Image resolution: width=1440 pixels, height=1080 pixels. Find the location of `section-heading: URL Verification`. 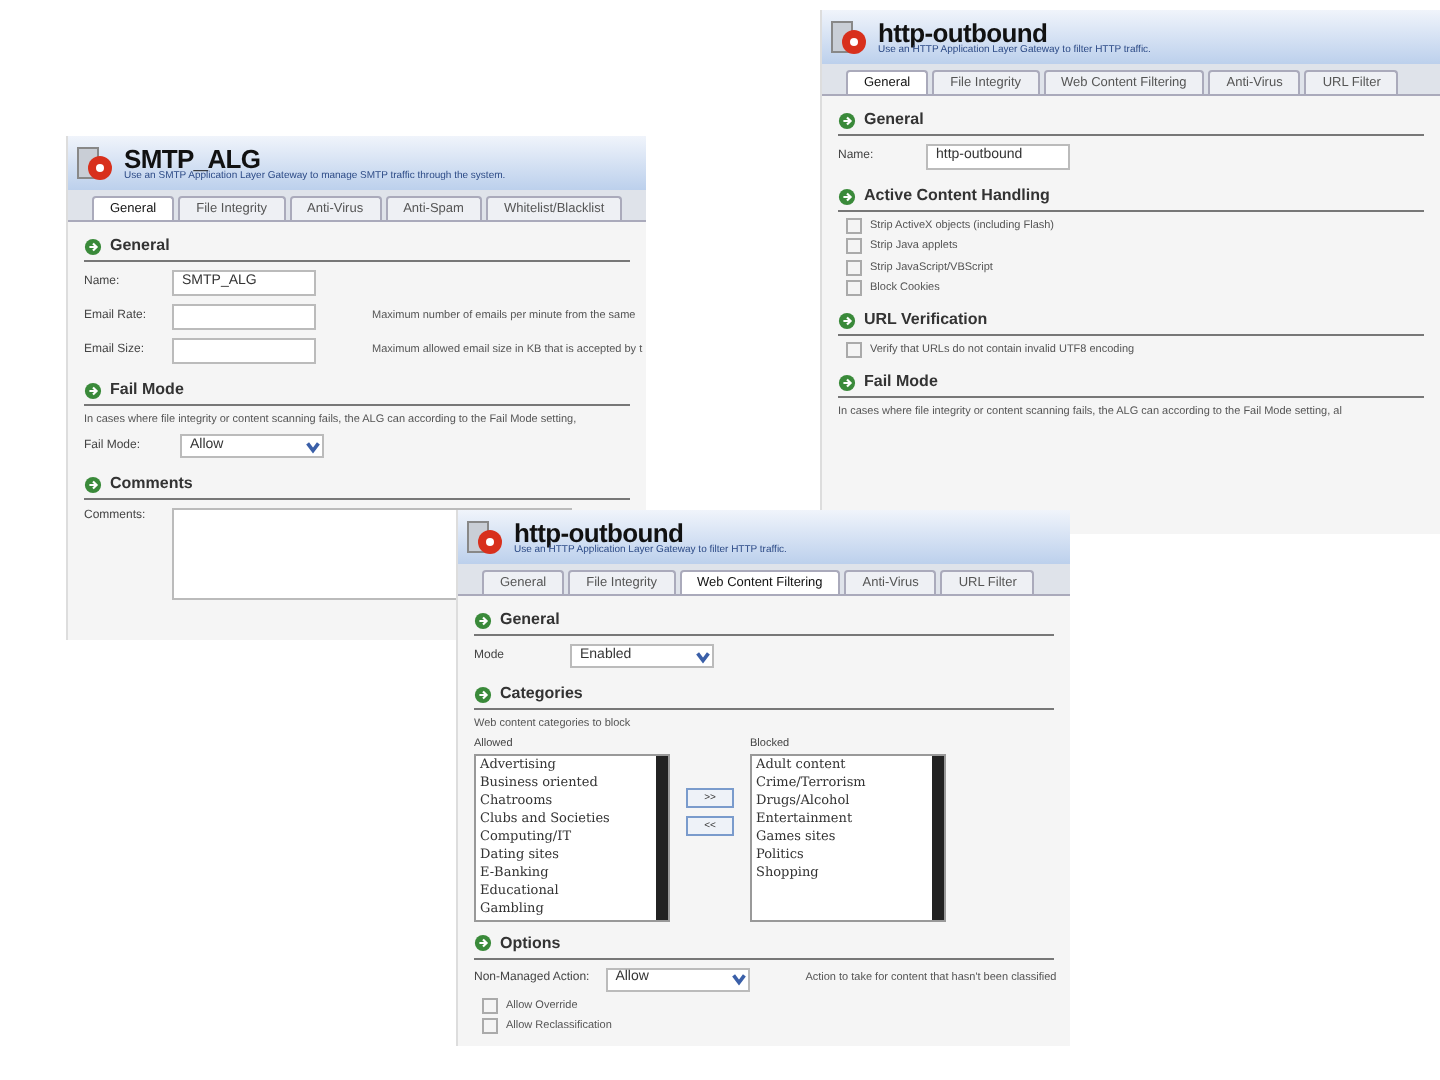

section-heading: URL Verification is located at coordinates (926, 320).